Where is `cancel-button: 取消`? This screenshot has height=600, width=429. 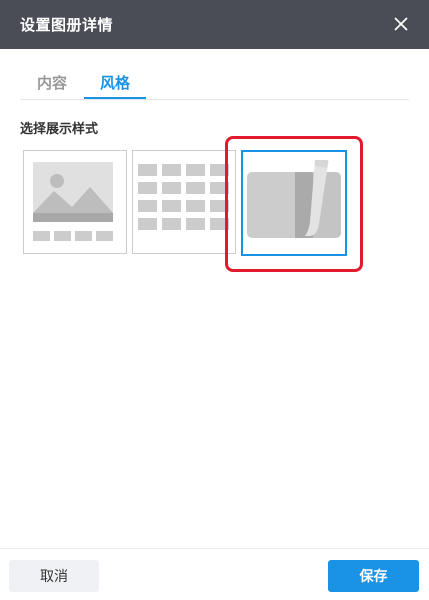 cancel-button: 取消 is located at coordinates (54, 576).